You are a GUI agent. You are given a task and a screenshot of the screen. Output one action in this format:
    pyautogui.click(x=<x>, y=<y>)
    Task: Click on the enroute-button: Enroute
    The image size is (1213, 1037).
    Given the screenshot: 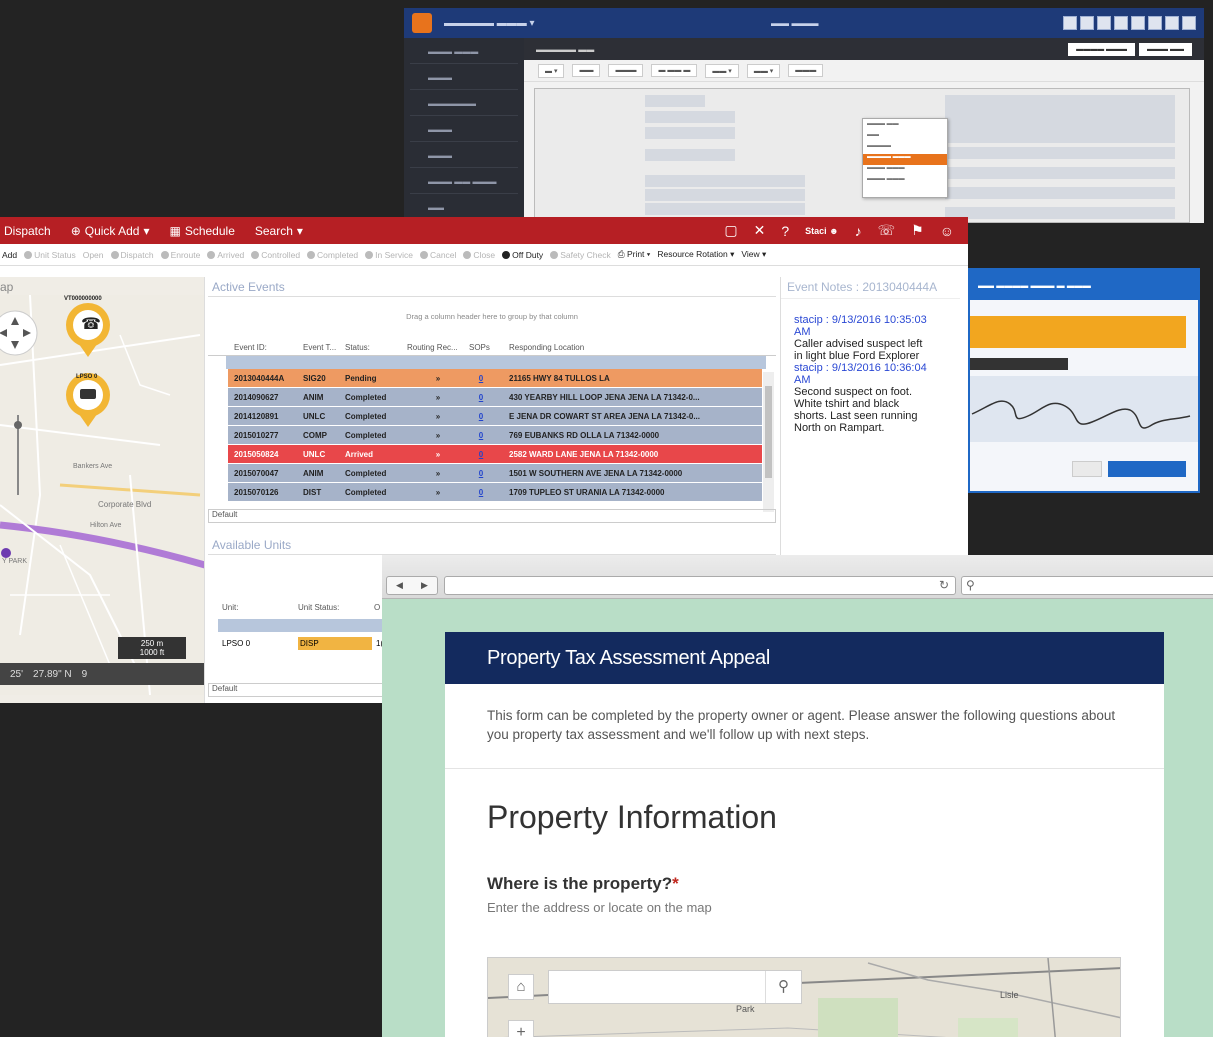 What is the action you would take?
    pyautogui.click(x=180, y=255)
    